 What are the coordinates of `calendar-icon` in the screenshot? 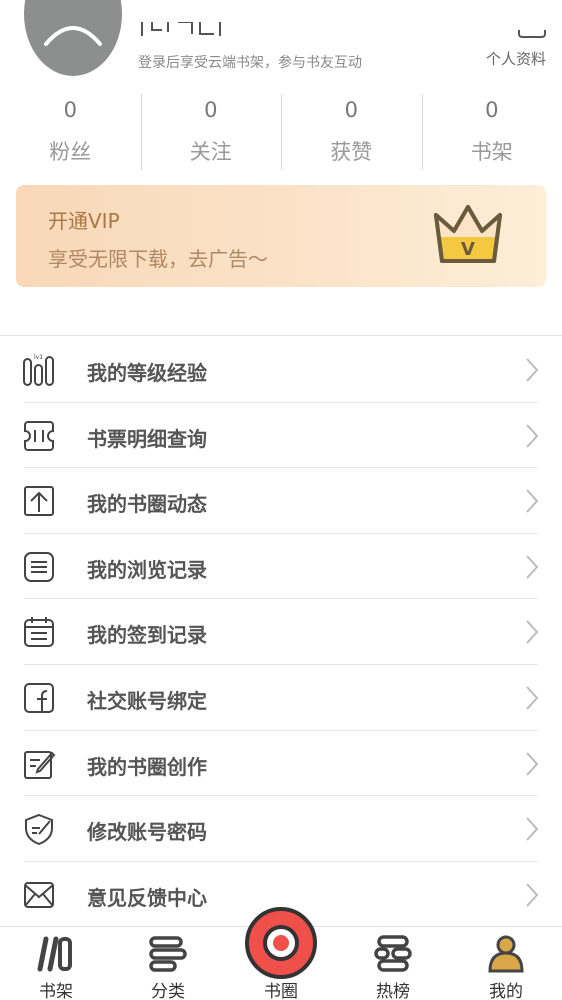 It's located at (39, 632).